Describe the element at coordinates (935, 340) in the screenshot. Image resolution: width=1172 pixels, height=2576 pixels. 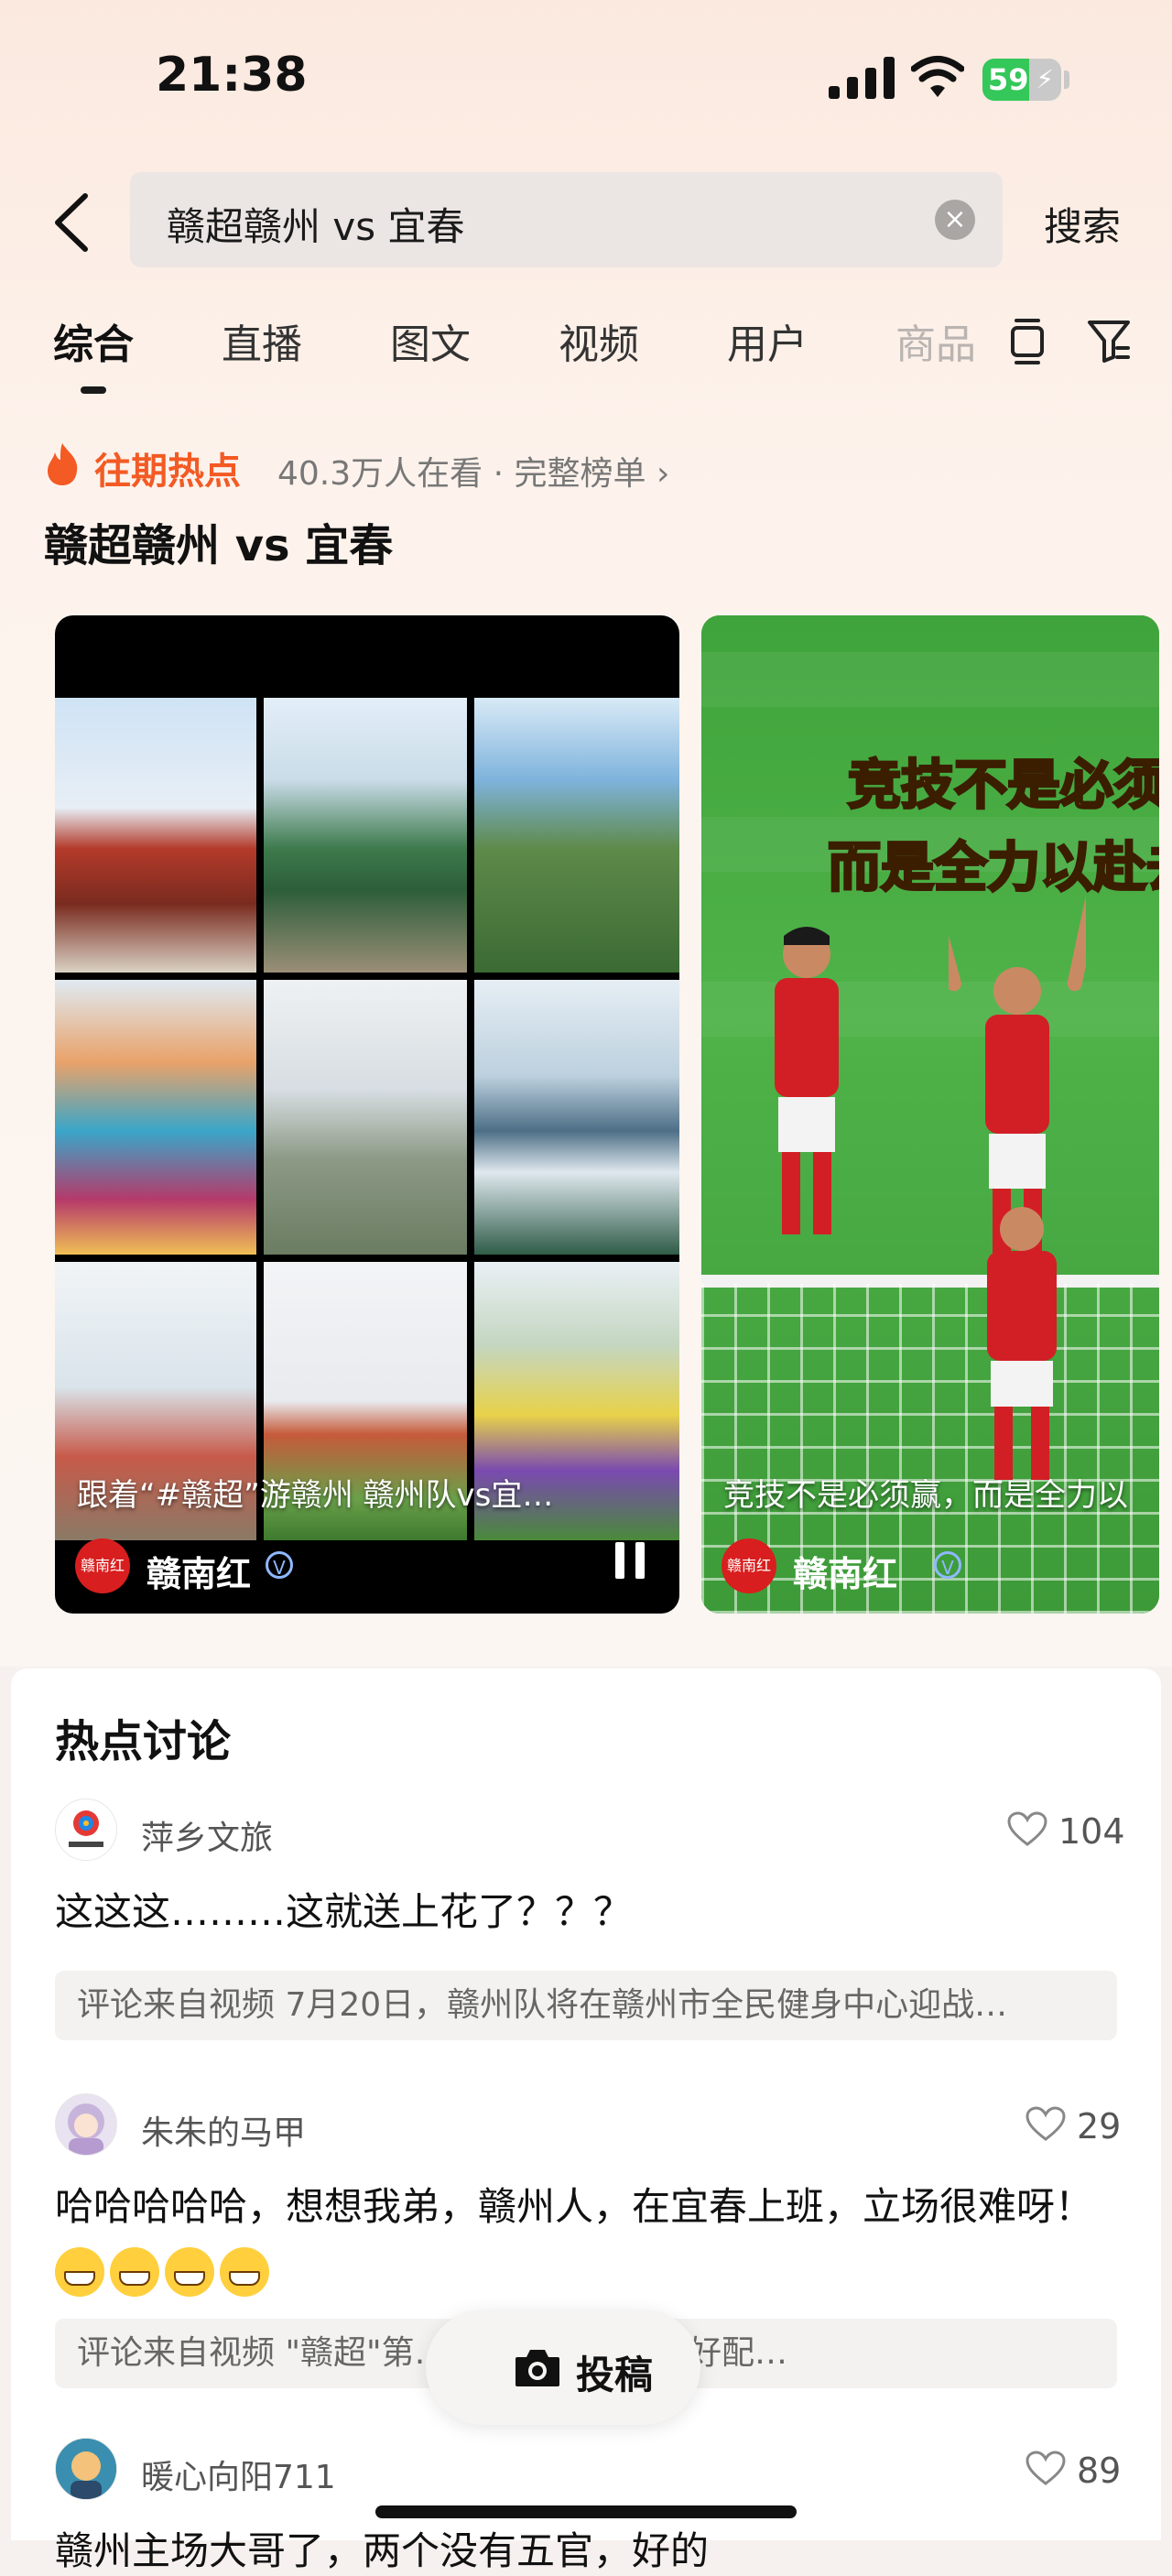
I see `tab-products: 商品` at that location.